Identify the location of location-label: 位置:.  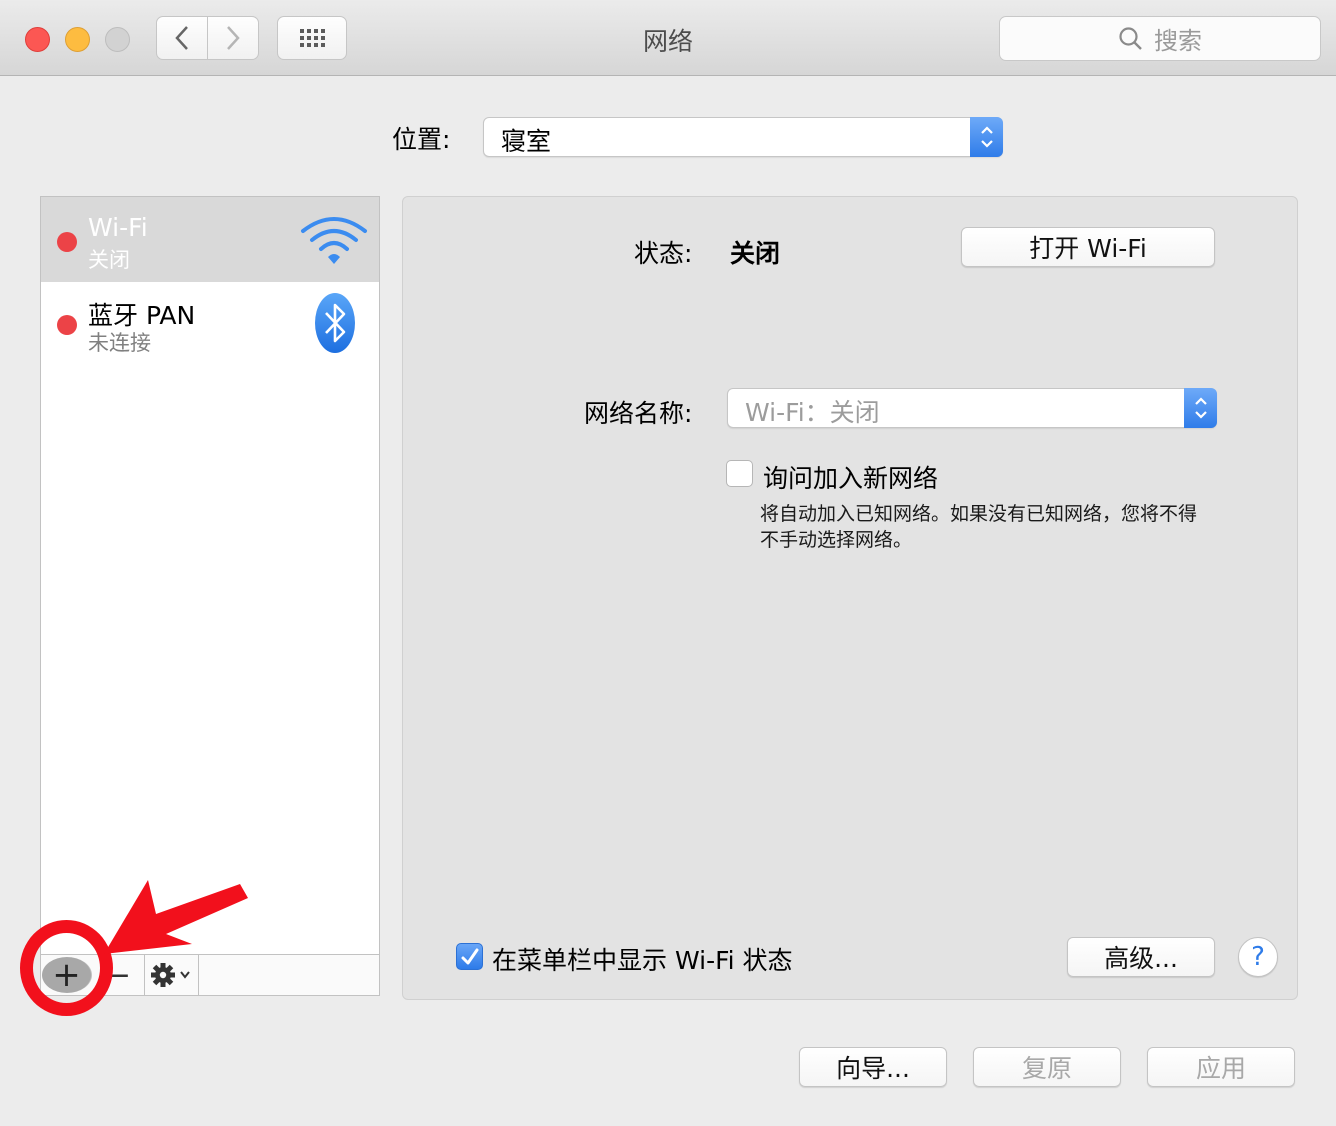
(421, 139).